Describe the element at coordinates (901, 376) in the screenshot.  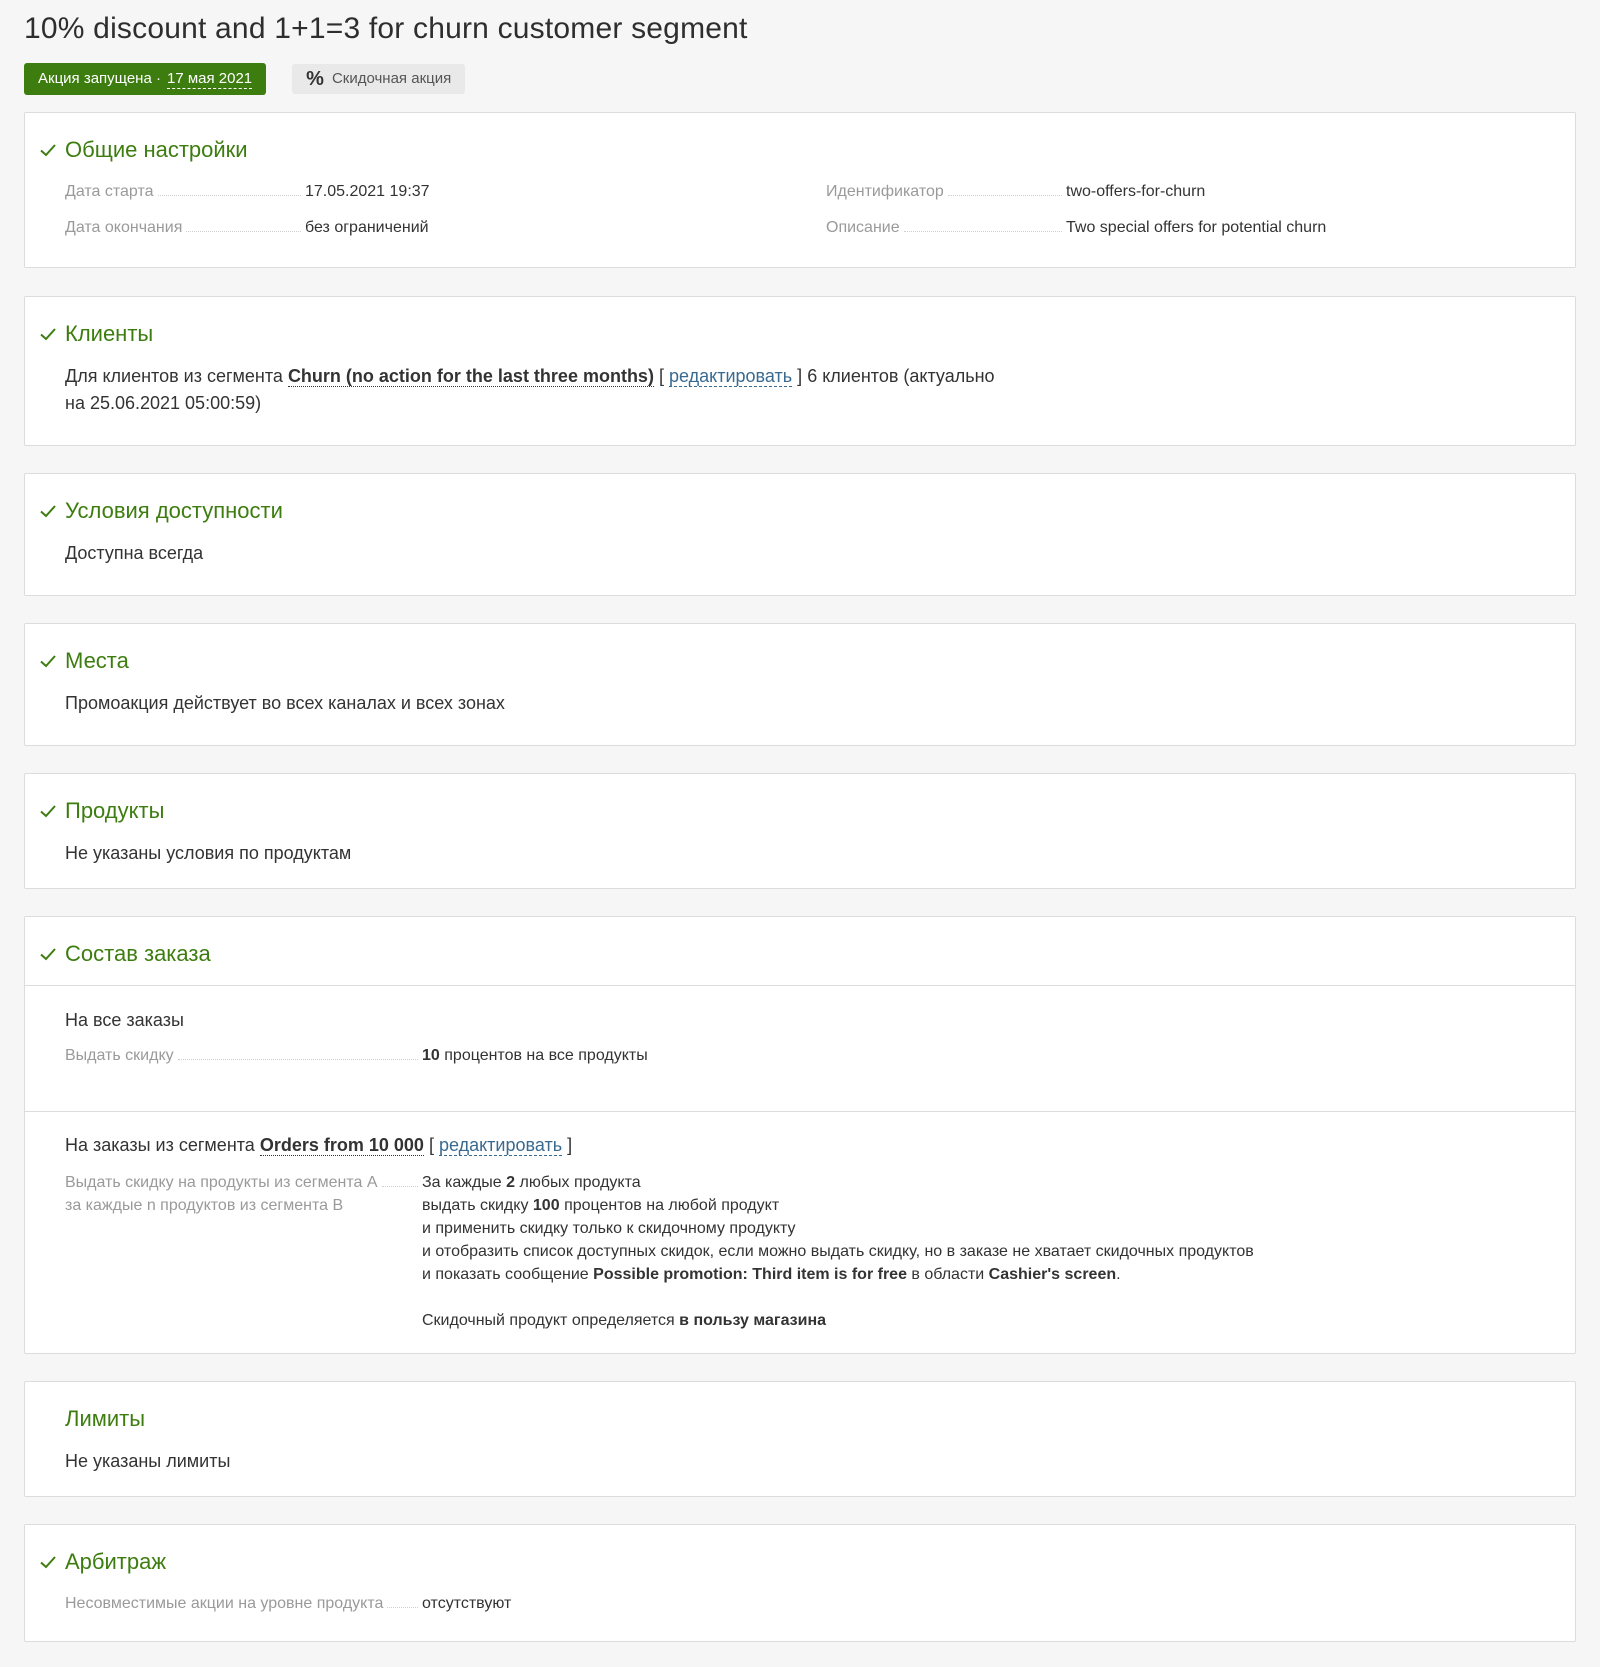
I see `clients-count: 6 клиентов (актуально` at that location.